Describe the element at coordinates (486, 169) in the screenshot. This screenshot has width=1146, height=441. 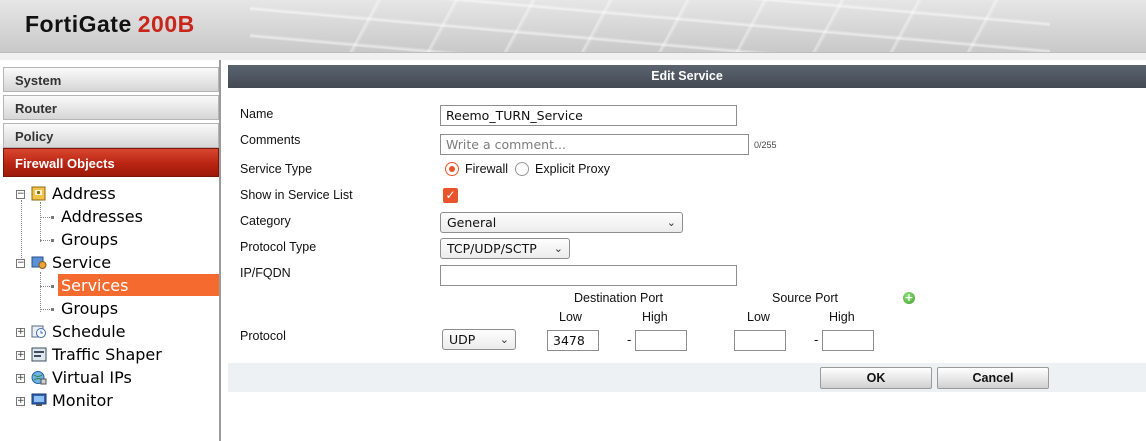
I see `firewall-radio-label: Firewall` at that location.